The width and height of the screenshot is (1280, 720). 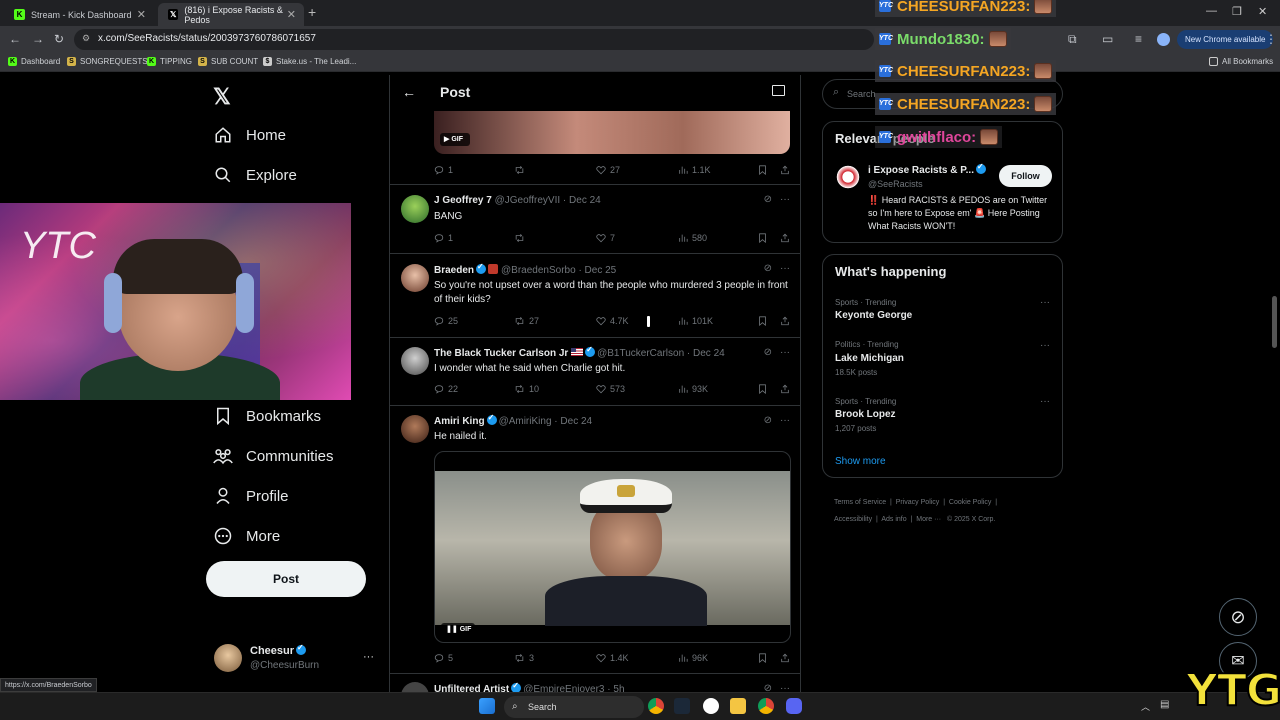 What do you see at coordinates (1274, 322) in the screenshot?
I see `page-scrollbar` at bounding box center [1274, 322].